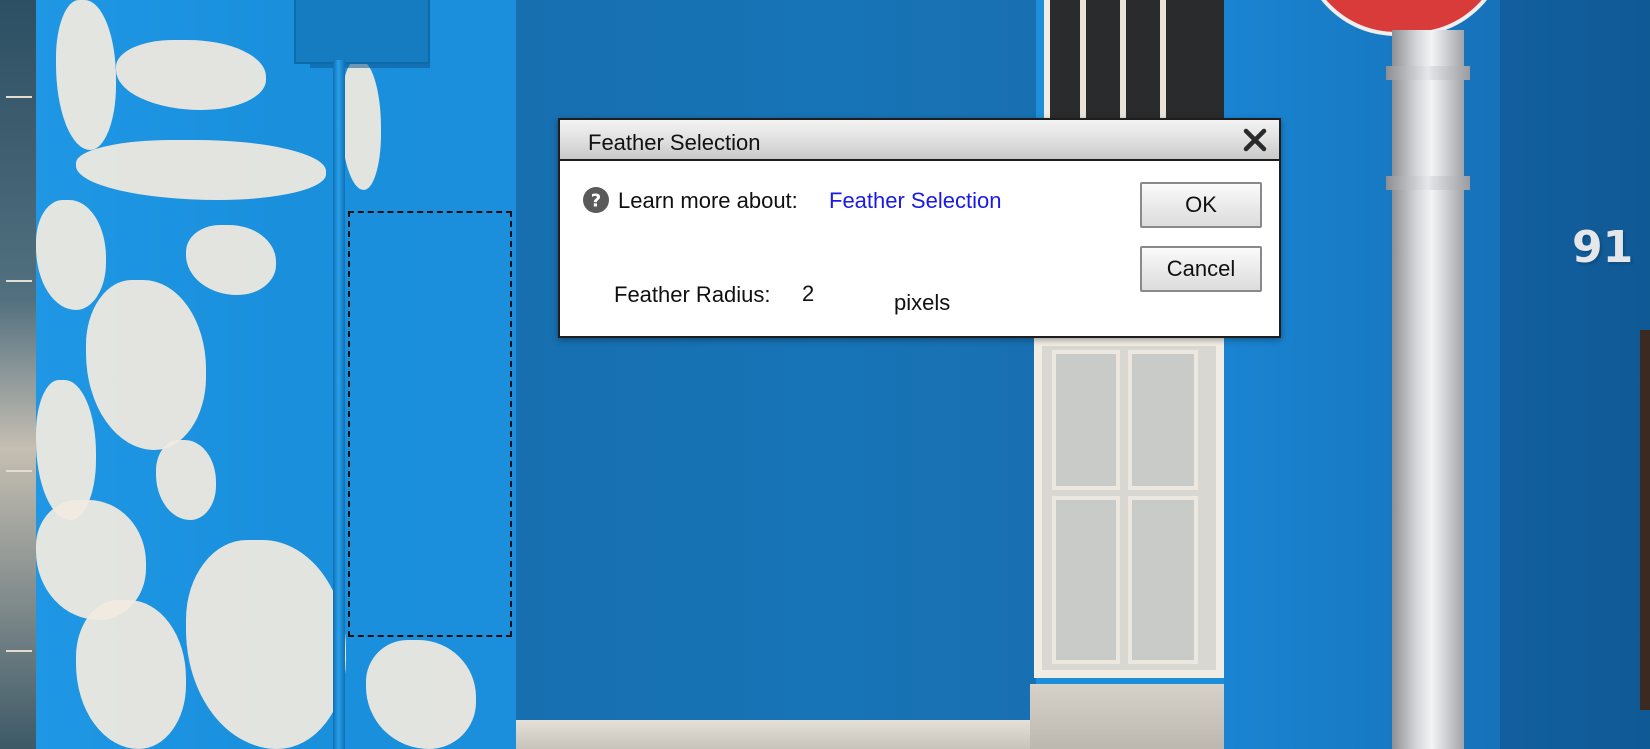 The height and width of the screenshot is (749, 1650). What do you see at coordinates (430, 424) in the screenshot?
I see `selection-marquee` at bounding box center [430, 424].